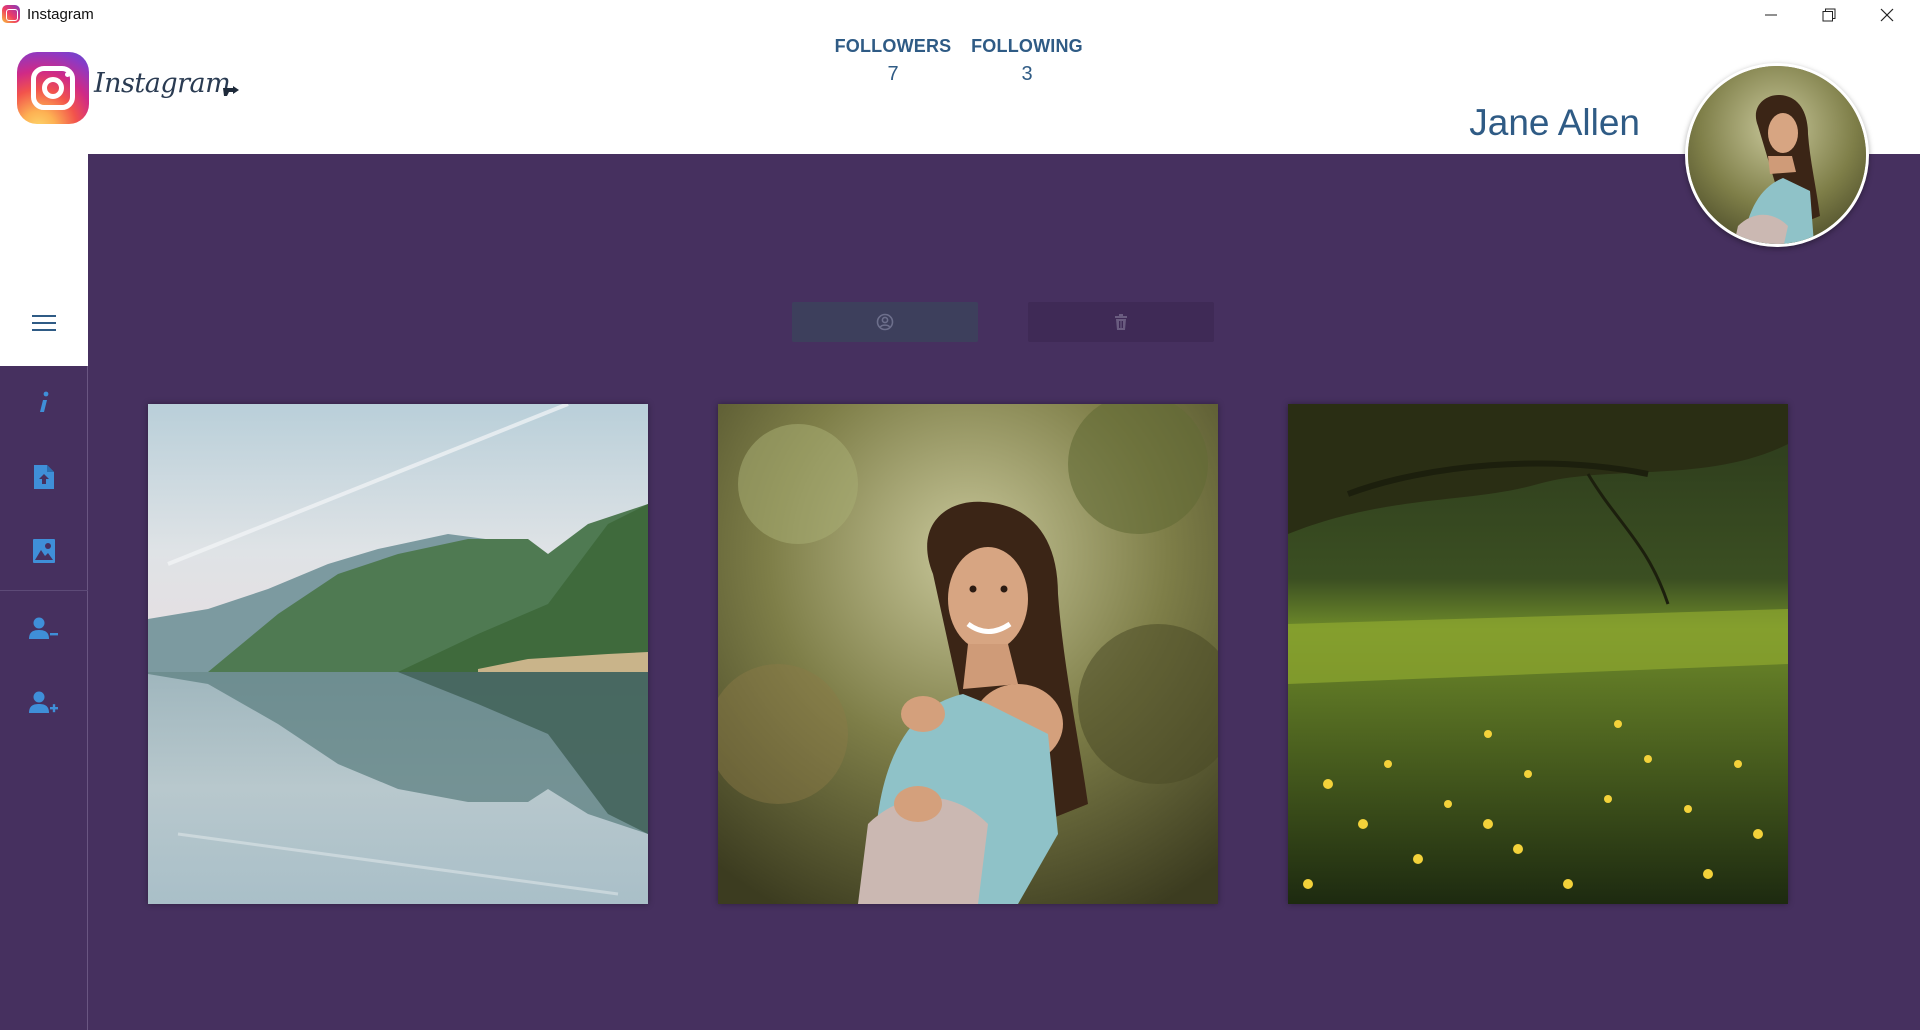 Image resolution: width=1920 pixels, height=1030 pixels. I want to click on sidebar-nav, so click(44, 698).